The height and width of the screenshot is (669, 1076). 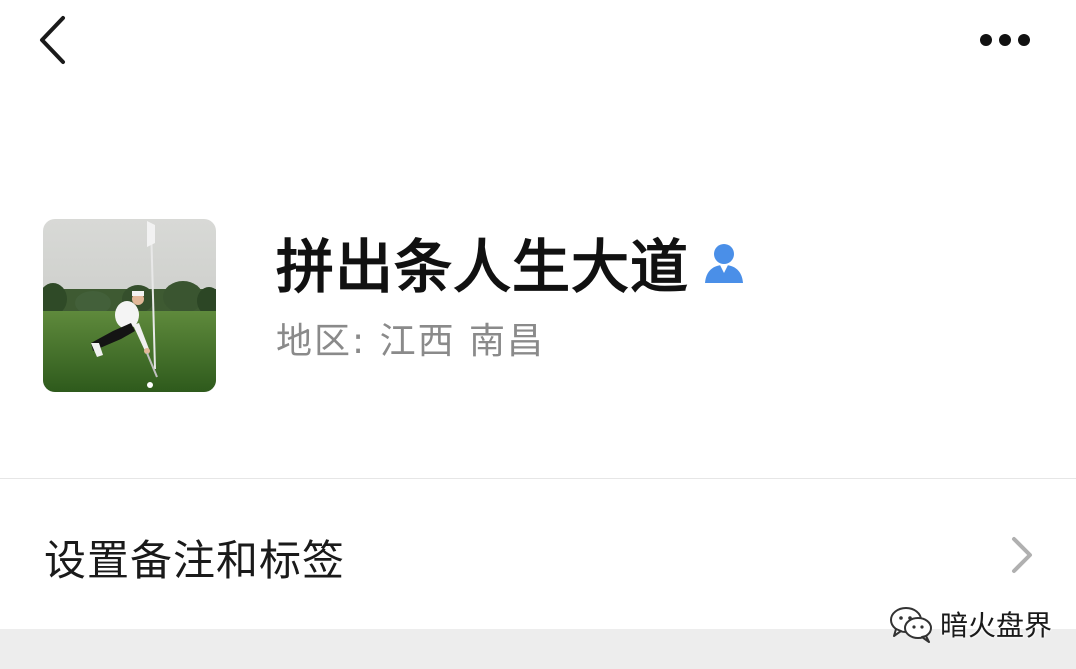 I want to click on back-button, so click(x=53, y=40).